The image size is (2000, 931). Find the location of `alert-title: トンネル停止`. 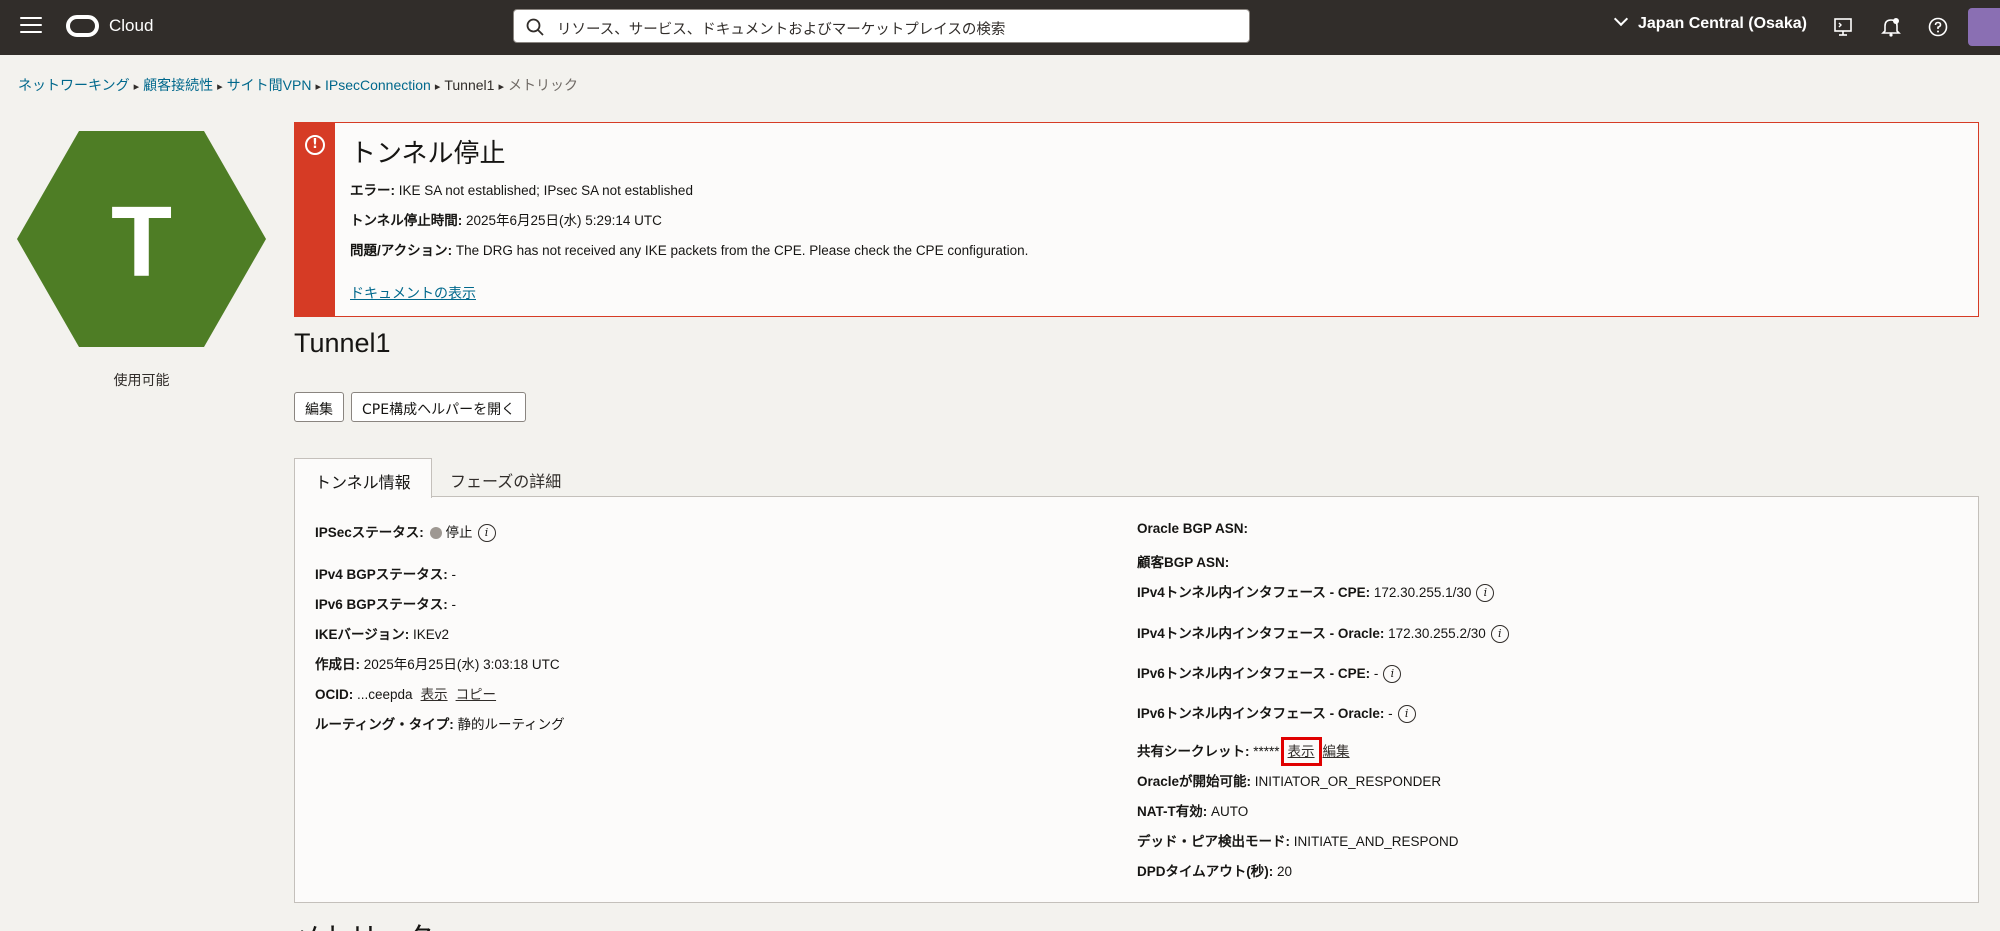

alert-title: トンネル停止 is located at coordinates (427, 151).